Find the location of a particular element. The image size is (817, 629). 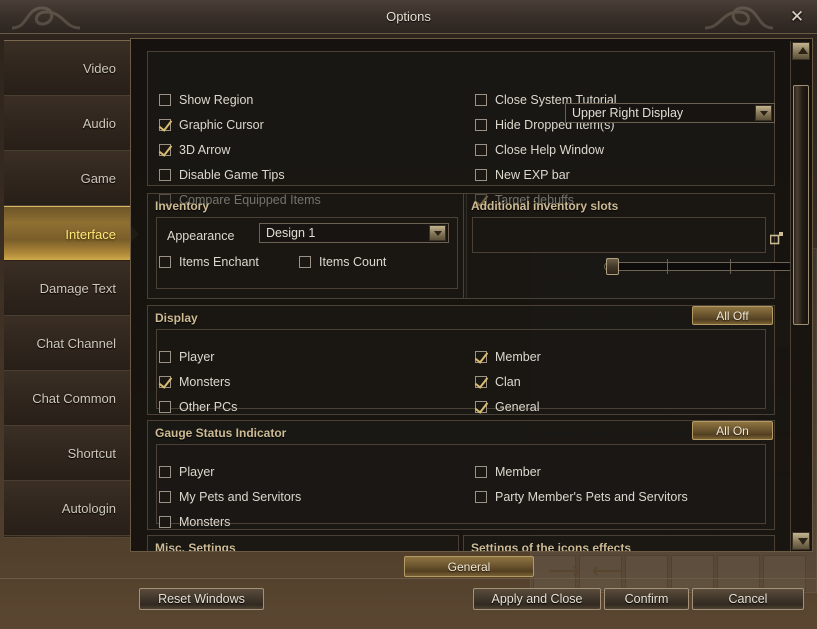

page-title: Options is located at coordinates (408, 16).